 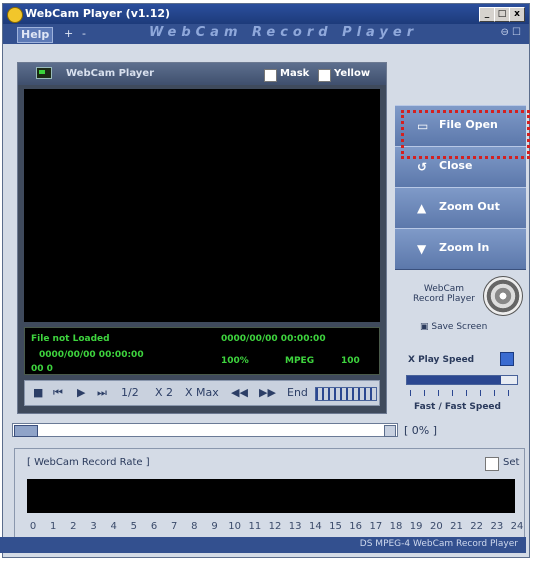 I want to click on mini-window-controls: ⊖ ☐, so click(x=510, y=32).